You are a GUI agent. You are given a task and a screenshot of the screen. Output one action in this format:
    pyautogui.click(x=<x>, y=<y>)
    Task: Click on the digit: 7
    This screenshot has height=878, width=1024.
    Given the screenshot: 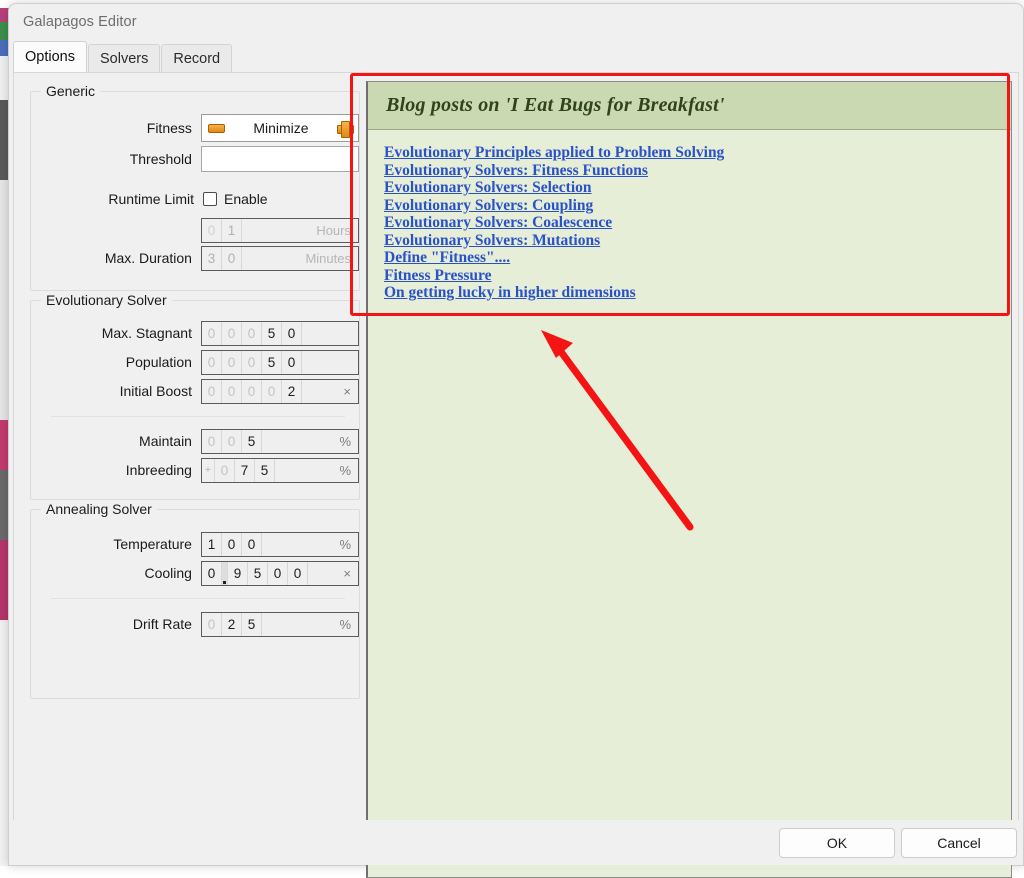 What is the action you would take?
    pyautogui.click(x=245, y=470)
    